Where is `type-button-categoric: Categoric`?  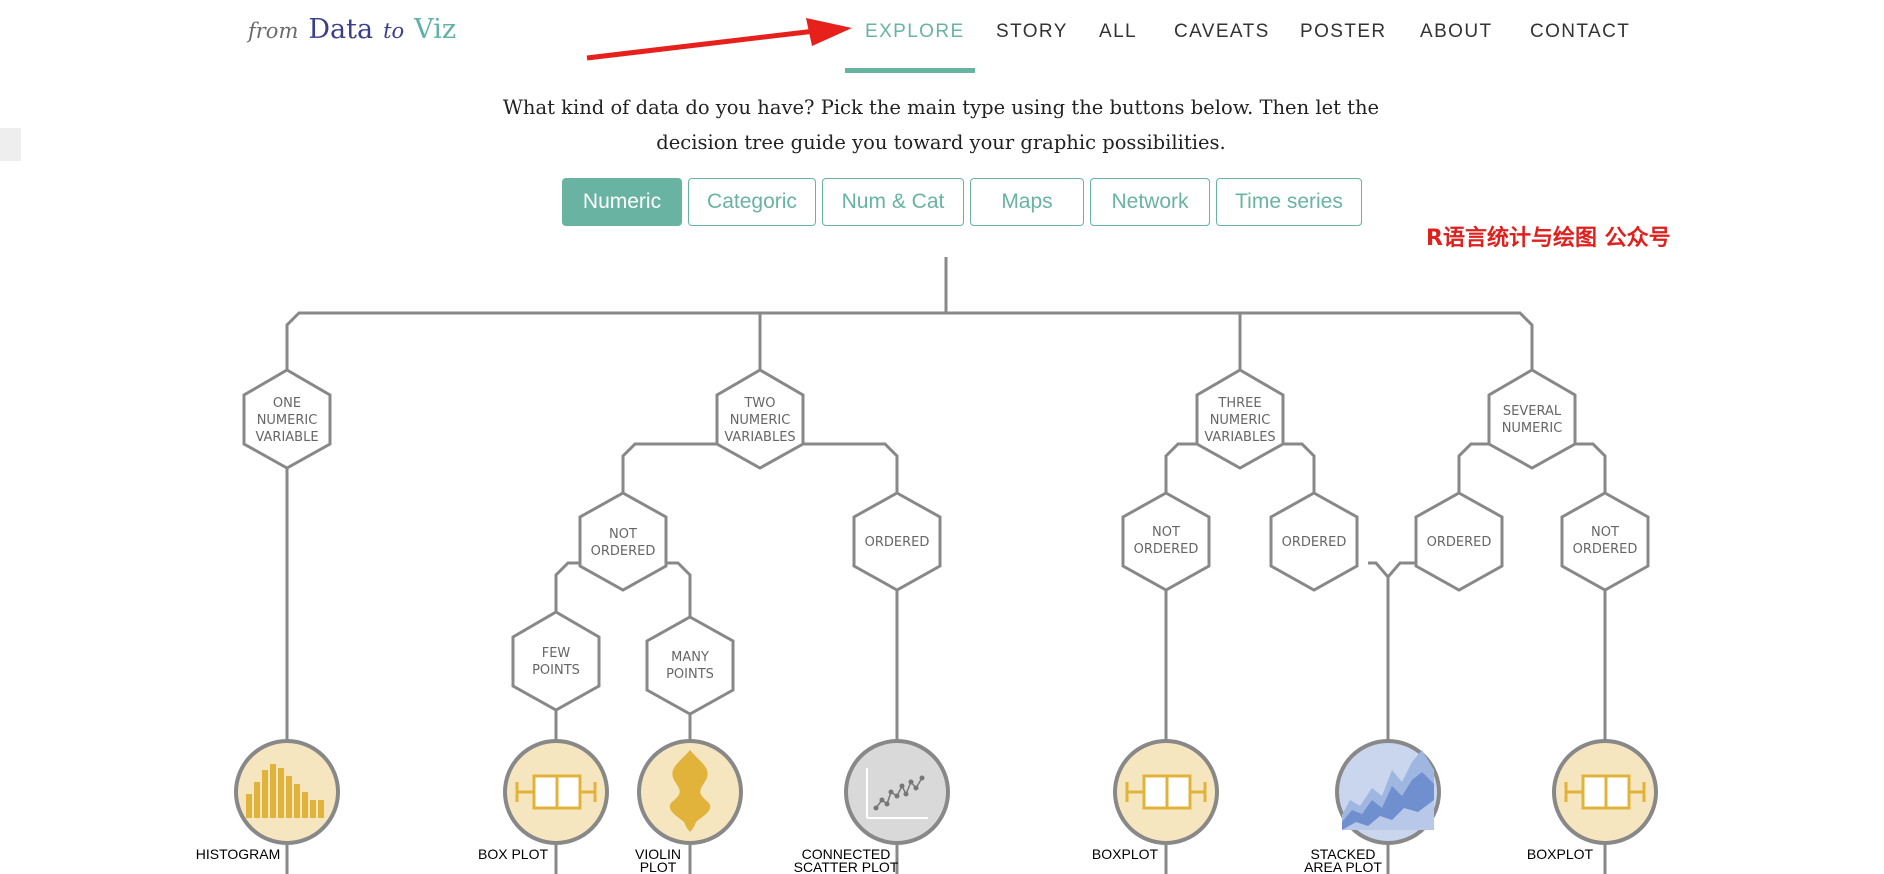
type-button-categoric: Categoric is located at coordinates (752, 202).